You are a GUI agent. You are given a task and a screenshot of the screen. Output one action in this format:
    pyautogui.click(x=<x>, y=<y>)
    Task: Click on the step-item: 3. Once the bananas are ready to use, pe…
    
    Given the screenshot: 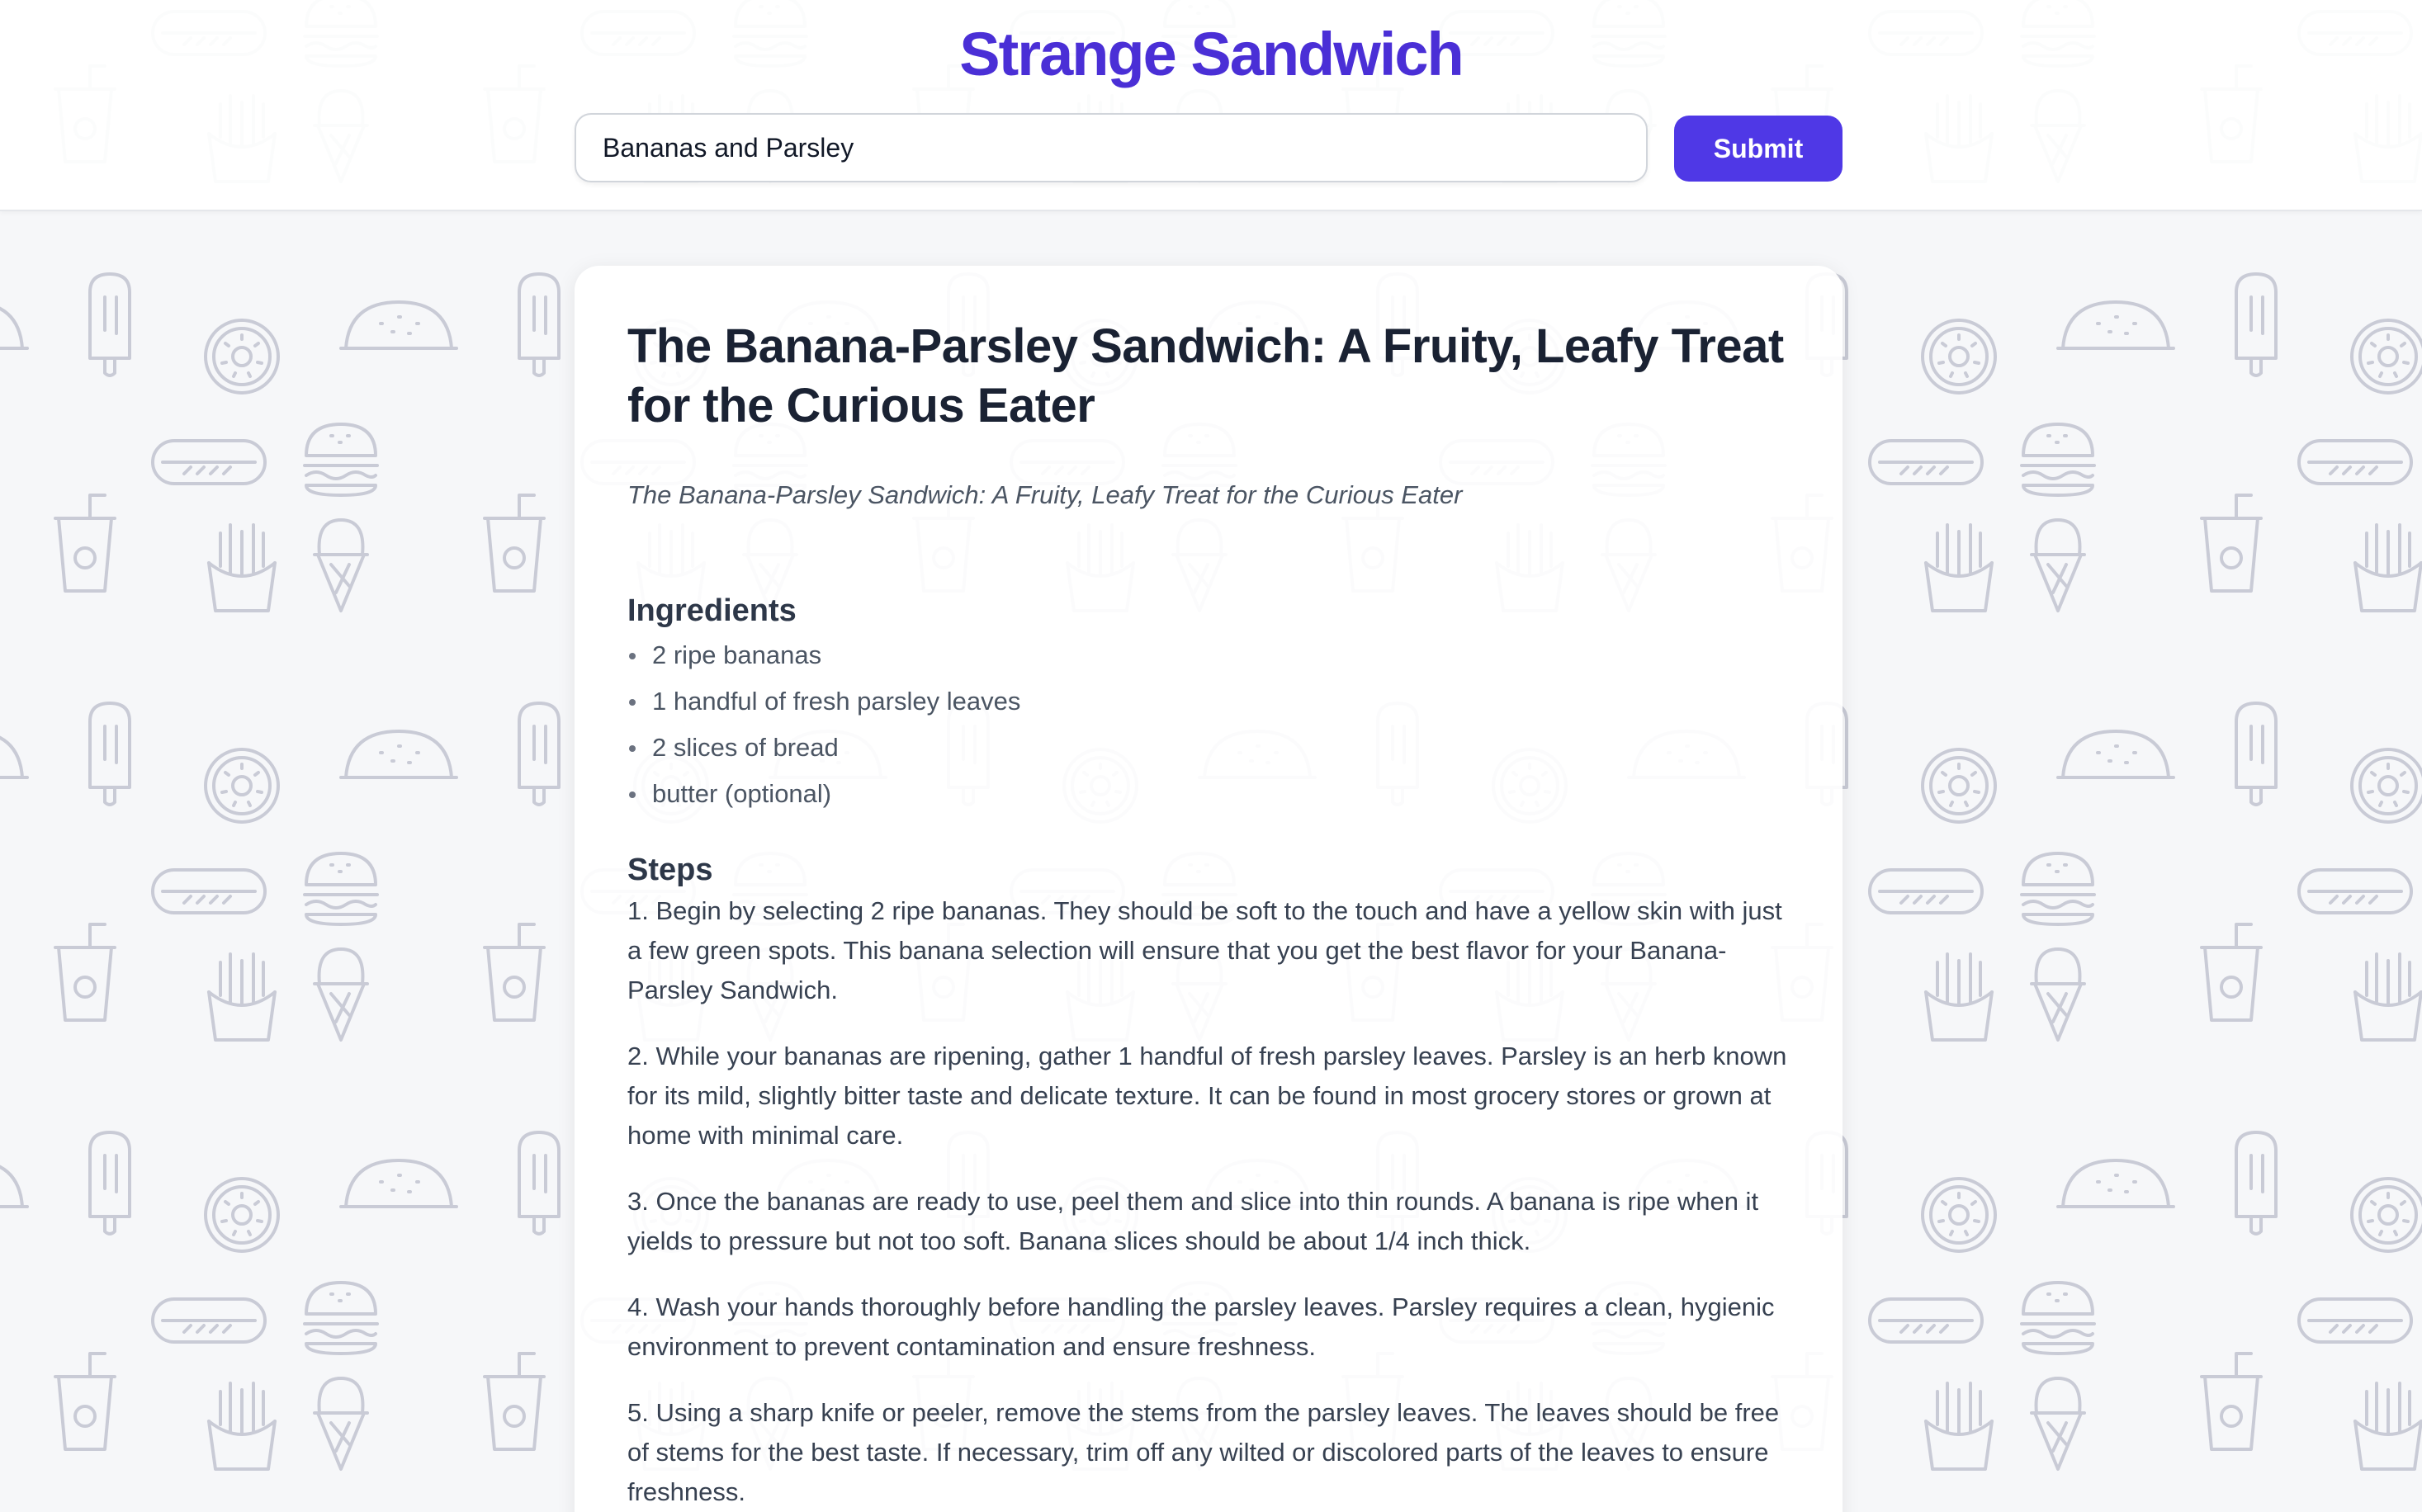 What is the action you would take?
    pyautogui.click(x=1193, y=1221)
    